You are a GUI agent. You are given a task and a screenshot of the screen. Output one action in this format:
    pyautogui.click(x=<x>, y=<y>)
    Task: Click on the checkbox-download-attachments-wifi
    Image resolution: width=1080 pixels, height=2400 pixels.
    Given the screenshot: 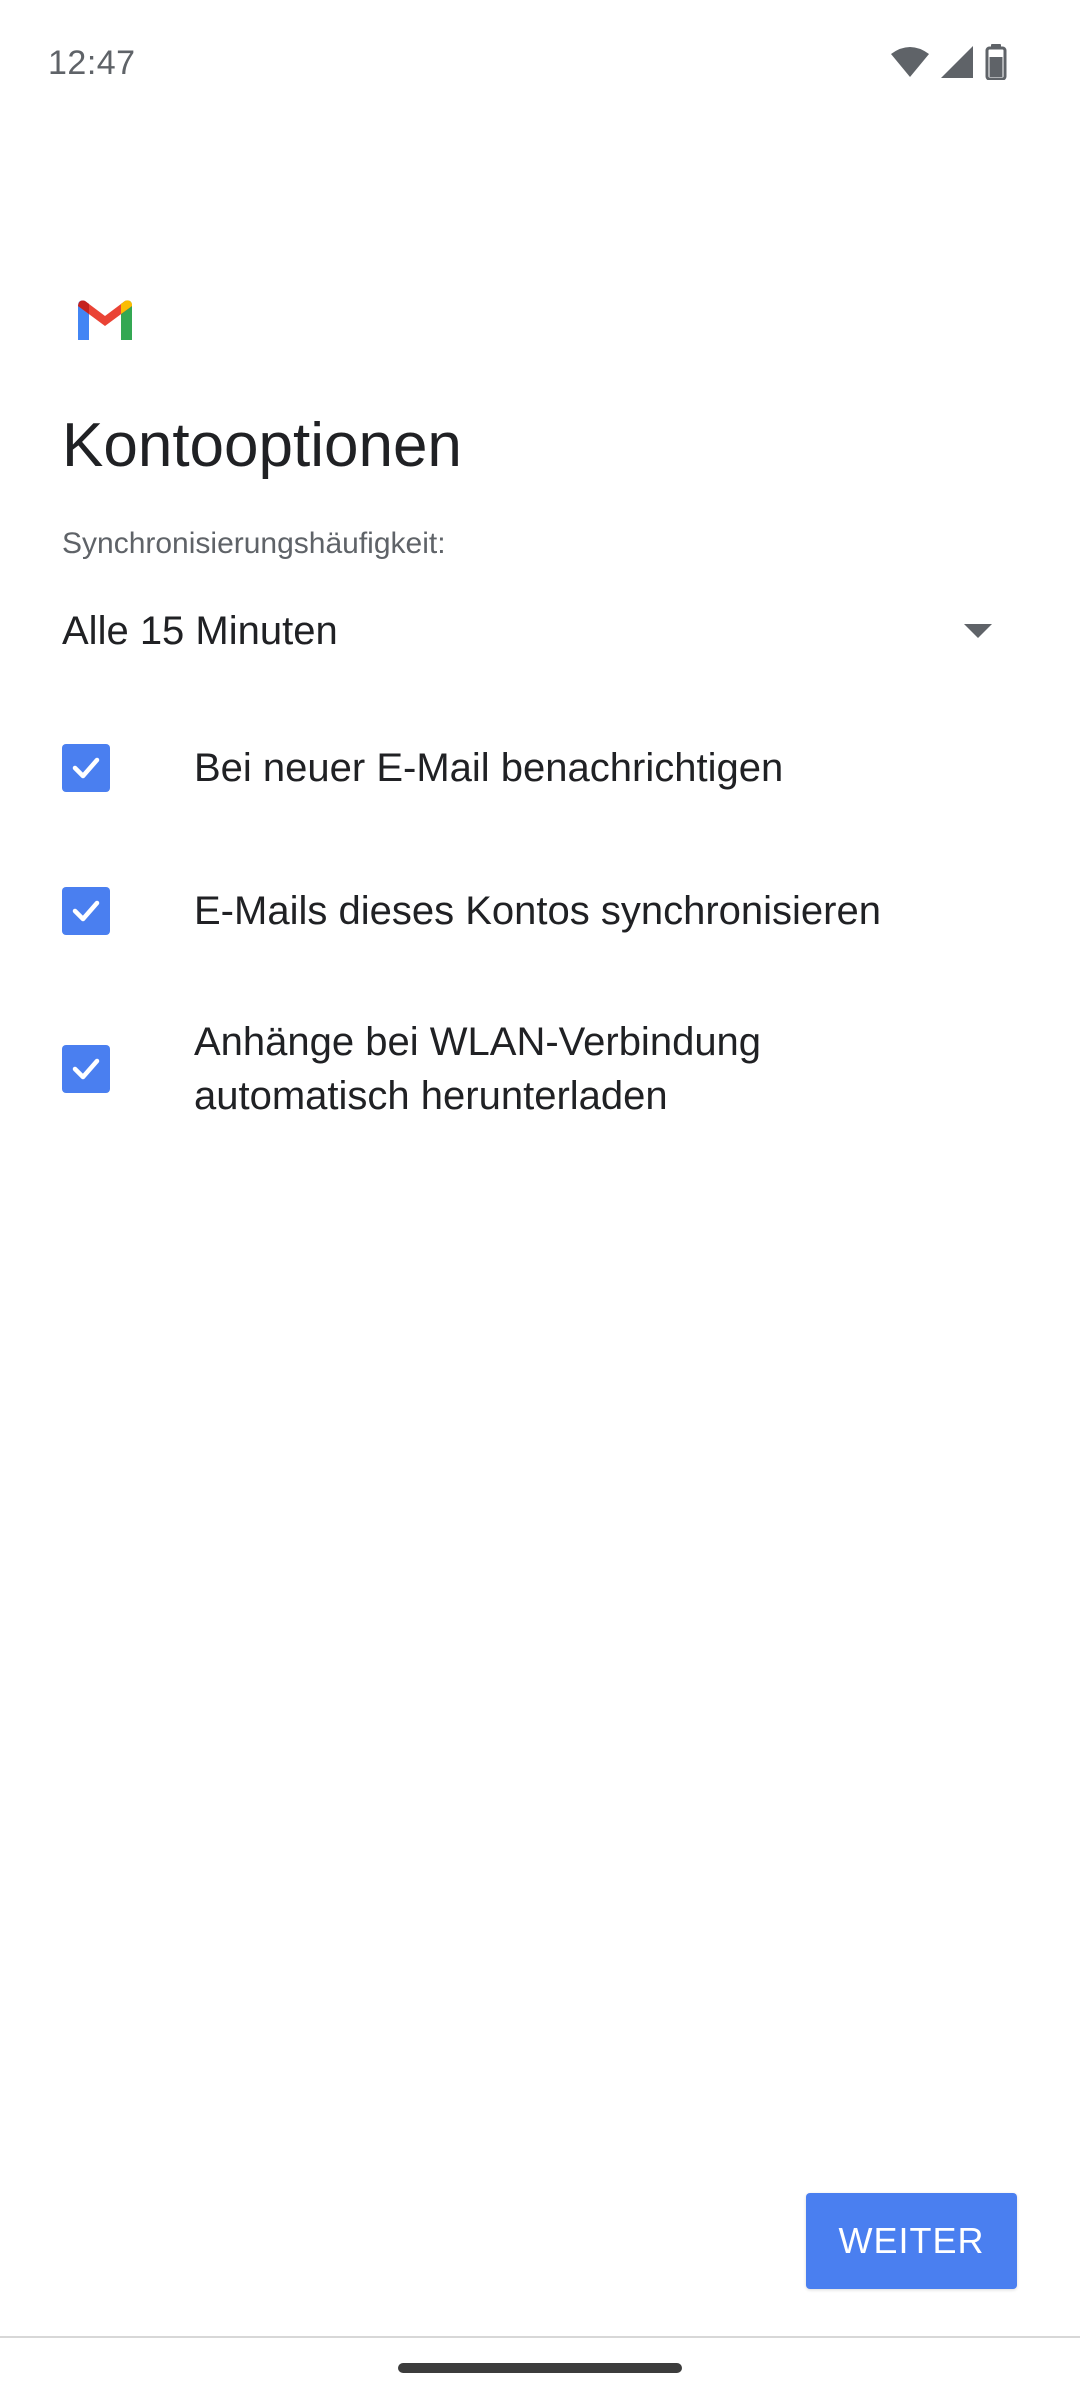 What is the action you would take?
    pyautogui.click(x=86, y=1069)
    